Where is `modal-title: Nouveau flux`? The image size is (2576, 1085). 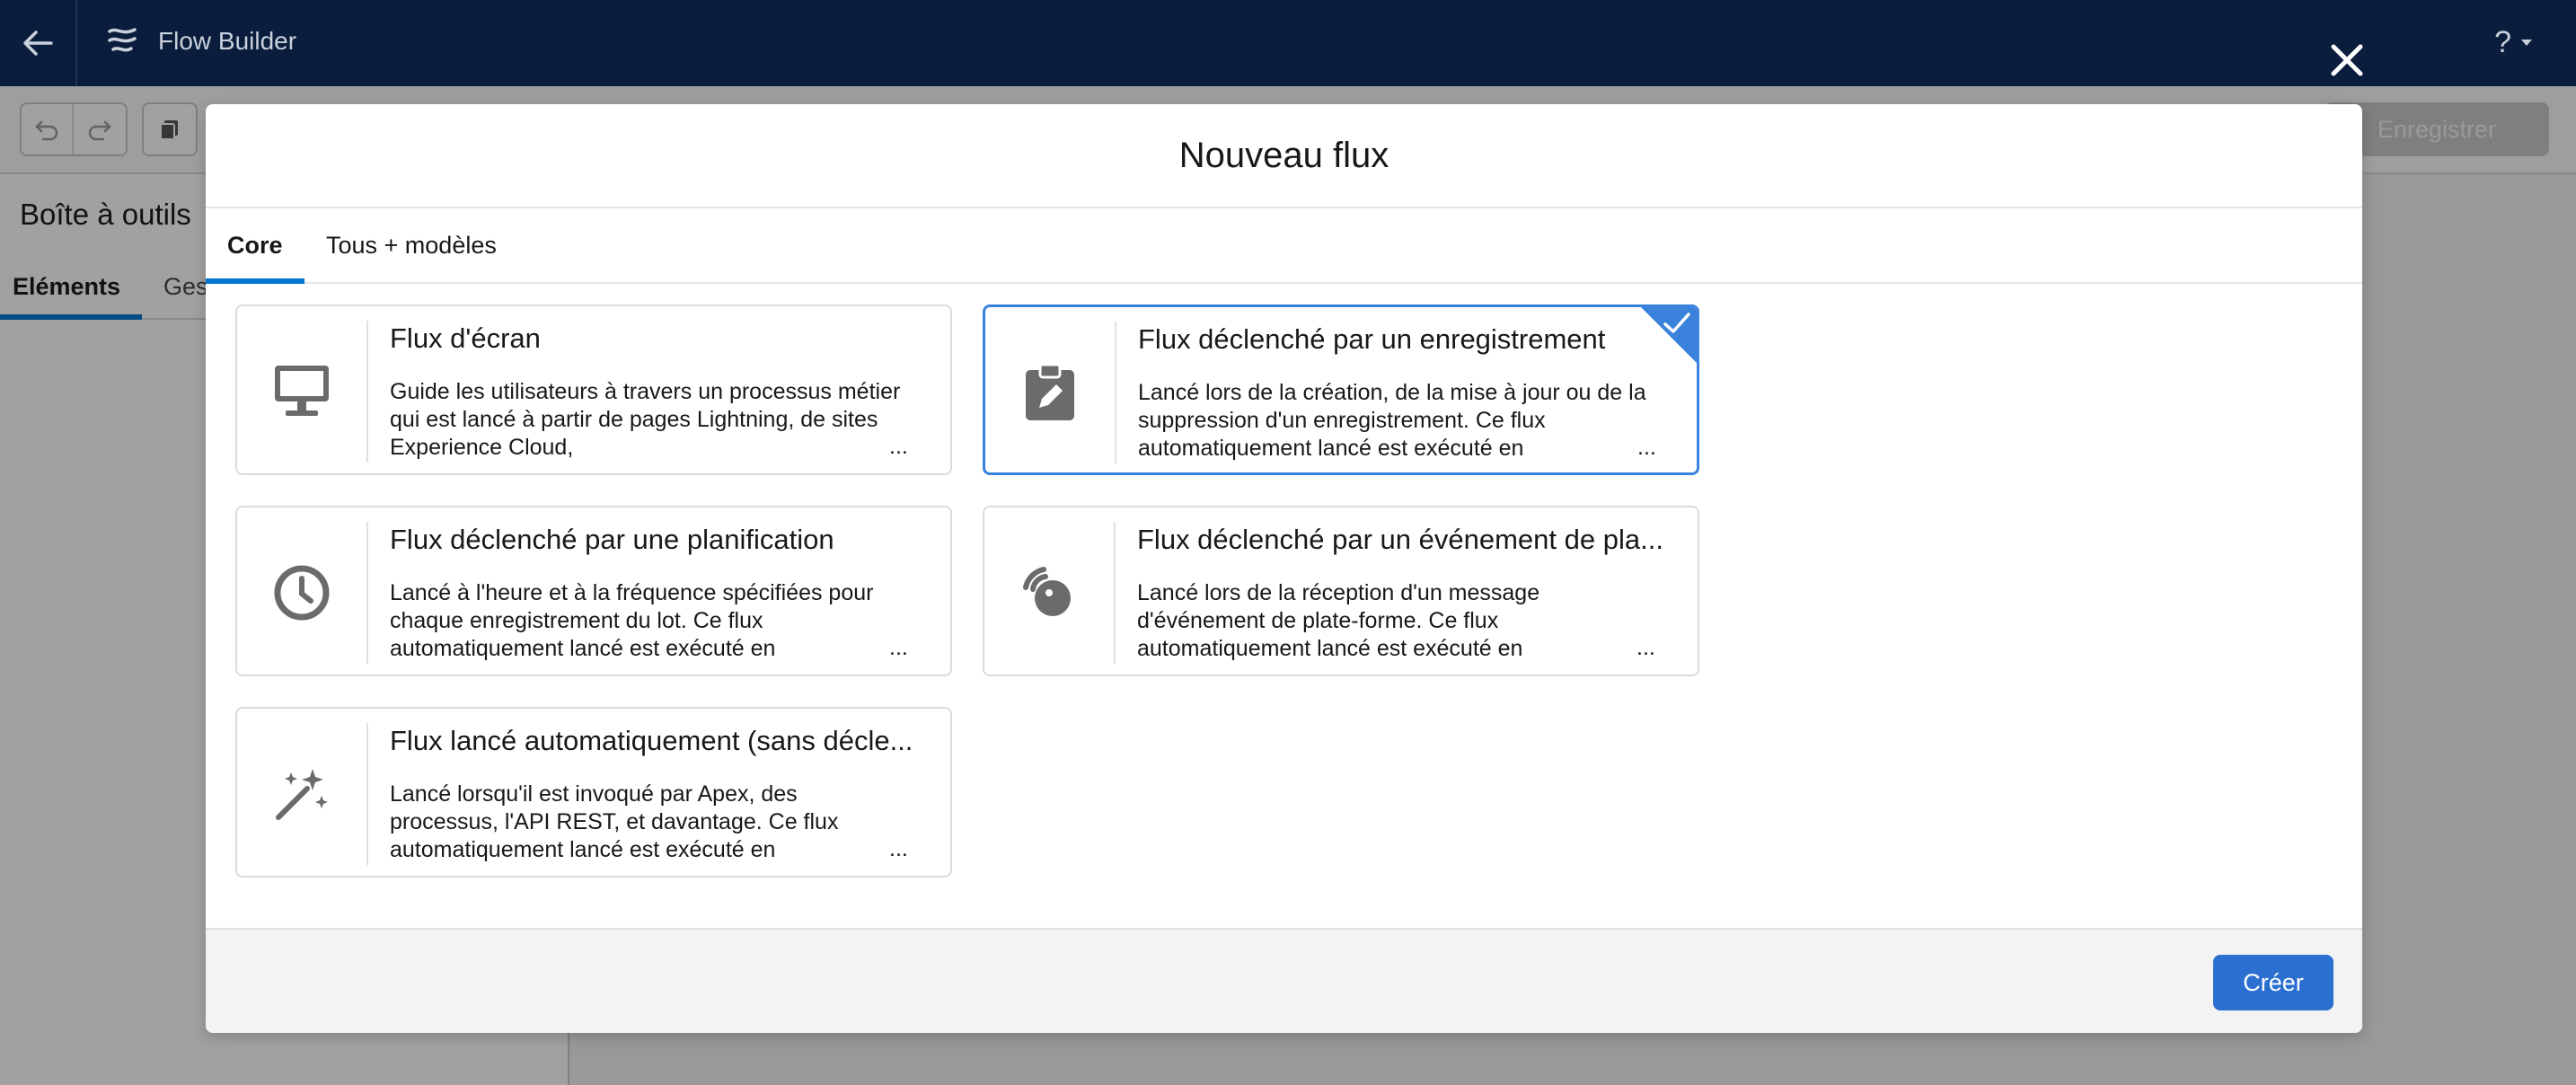 modal-title: Nouveau flux is located at coordinates (1283, 155).